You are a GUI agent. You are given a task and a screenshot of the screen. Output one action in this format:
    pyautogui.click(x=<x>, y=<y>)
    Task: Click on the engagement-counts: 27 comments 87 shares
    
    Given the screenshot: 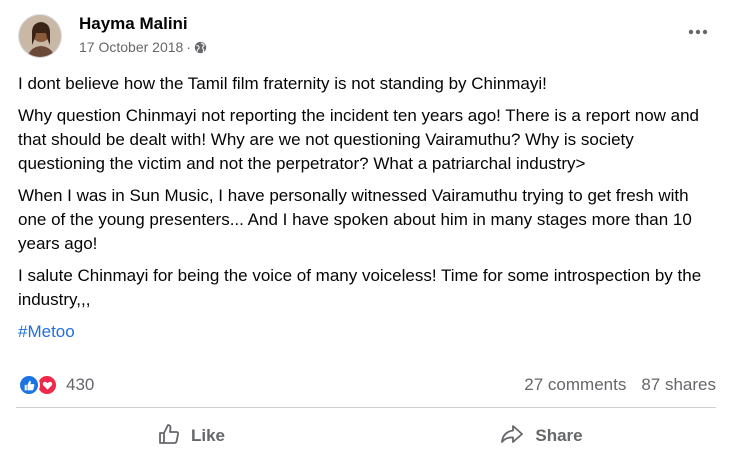 What is the action you would take?
    pyautogui.click(x=620, y=385)
    